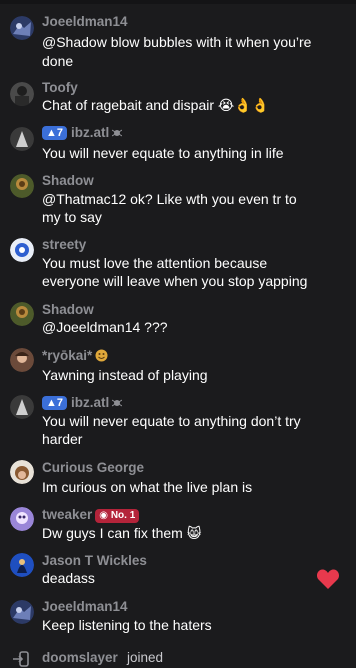 Image resolution: width=356 pixels, height=668 pixels. What do you see at coordinates (64, 245) in the screenshot?
I see `username: streety` at bounding box center [64, 245].